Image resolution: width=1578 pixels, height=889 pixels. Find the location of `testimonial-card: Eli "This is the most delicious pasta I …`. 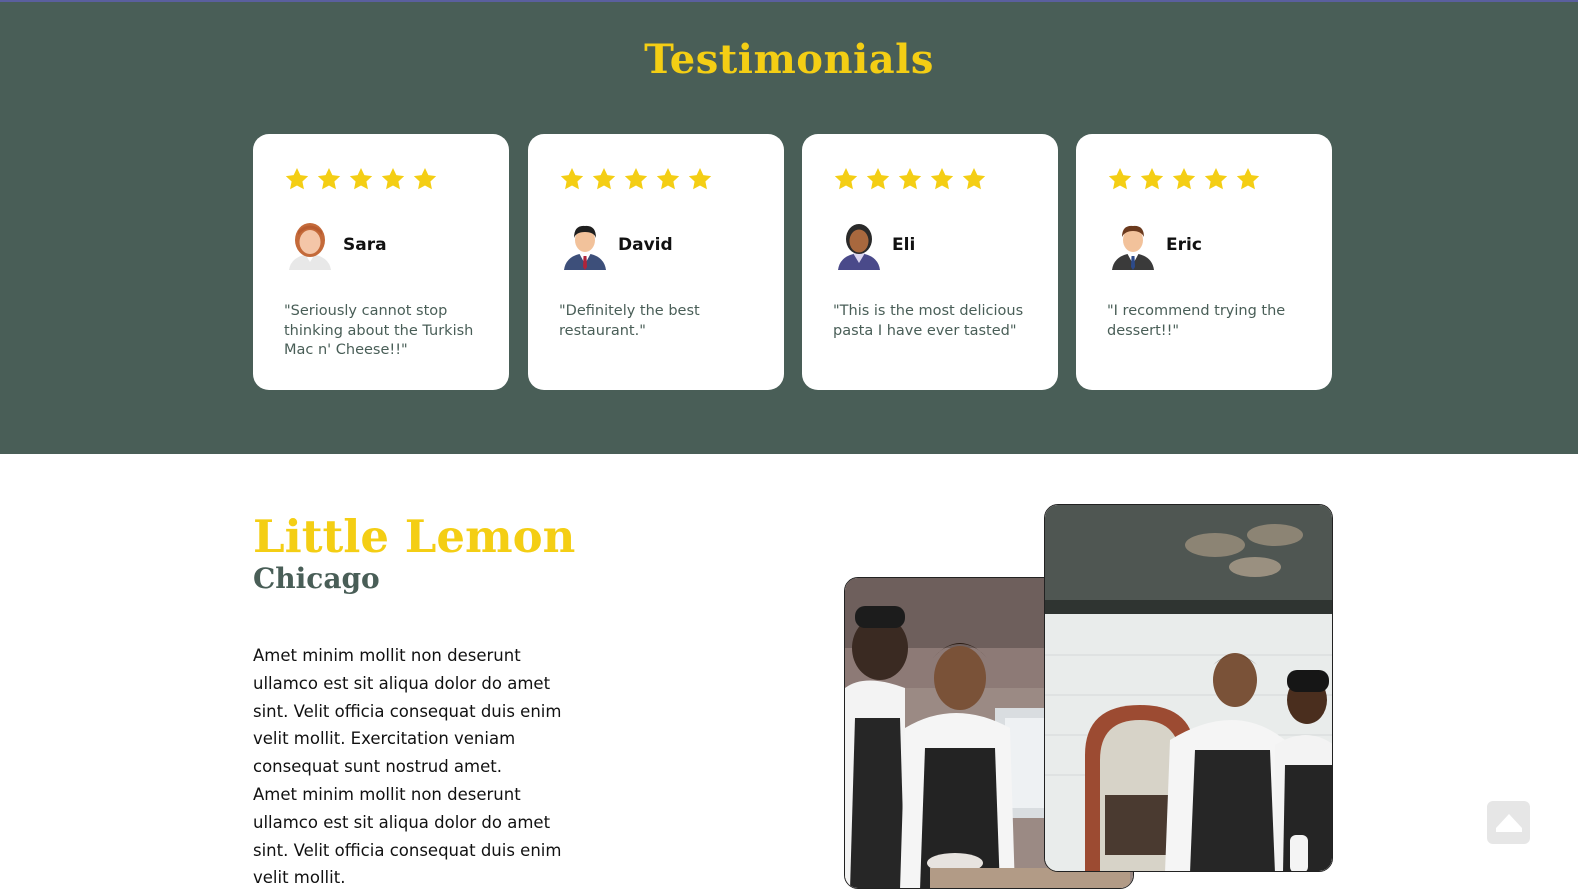

testimonial-card: Eli "This is the most delicious pasta I … is located at coordinates (930, 262).